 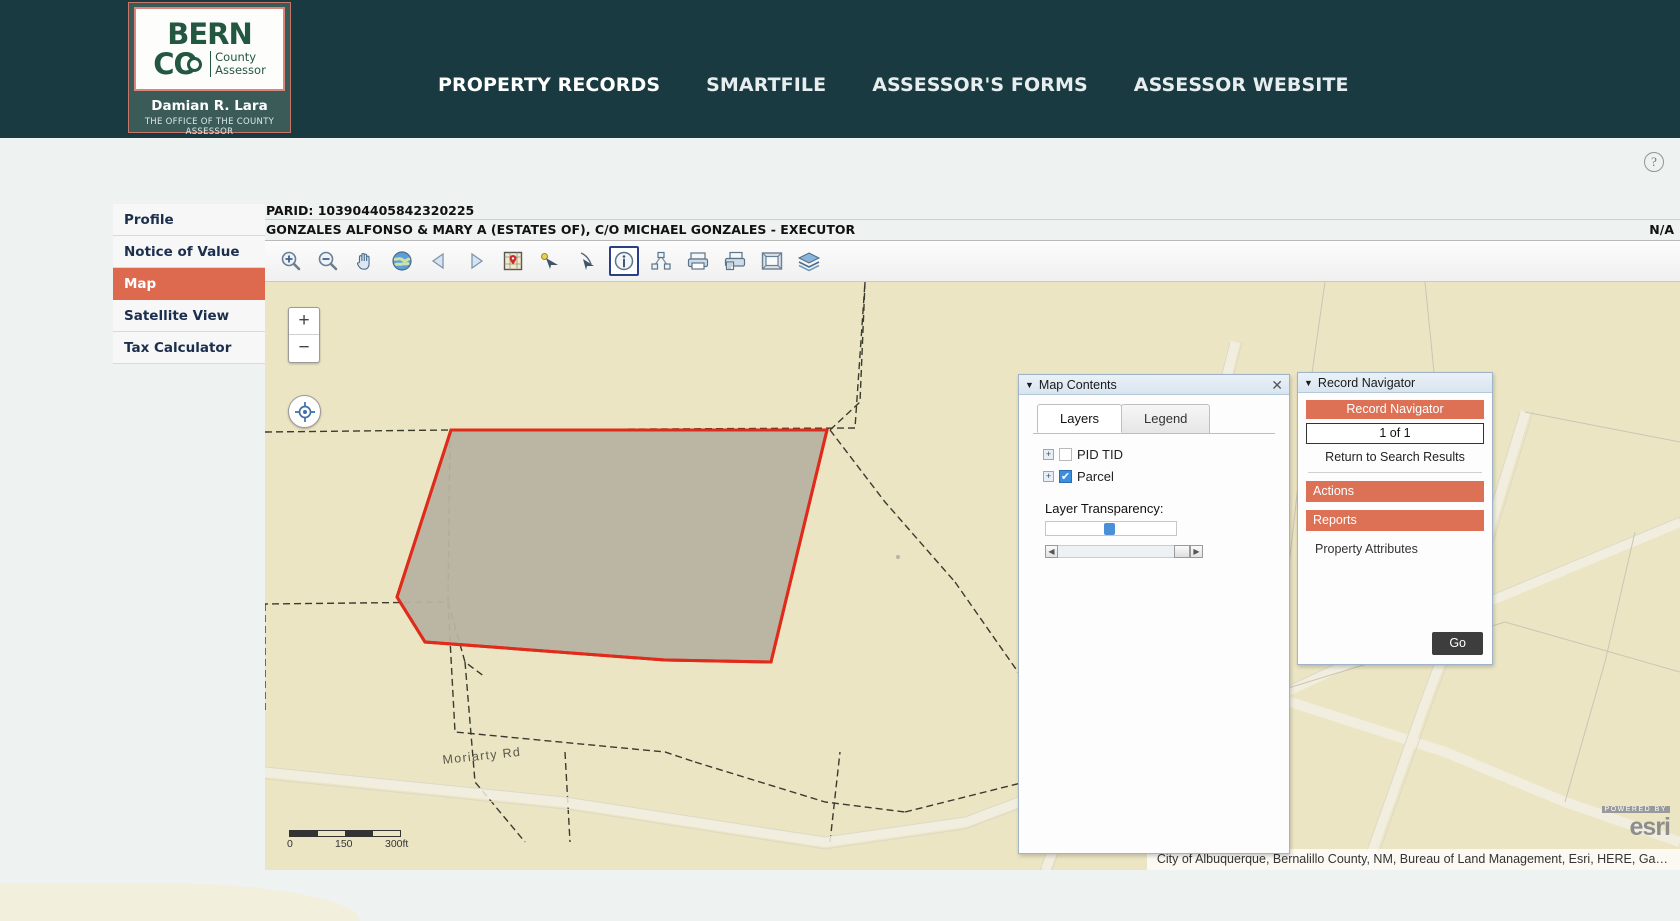 I want to click on logo-bern-text: BERN, so click(x=210, y=33).